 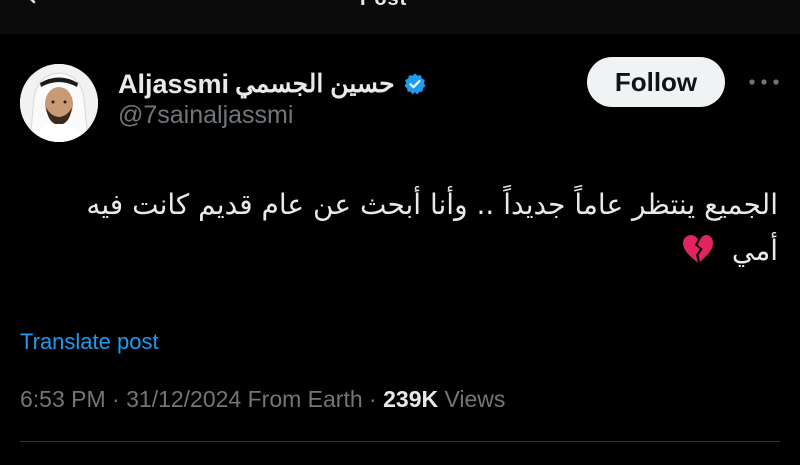 I want to click on tweet-line-2: أمي, so click(x=409, y=251).